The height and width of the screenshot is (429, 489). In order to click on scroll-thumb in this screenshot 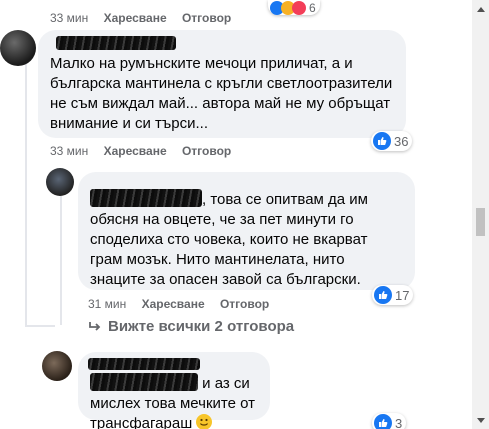, I will do `click(480, 222)`.